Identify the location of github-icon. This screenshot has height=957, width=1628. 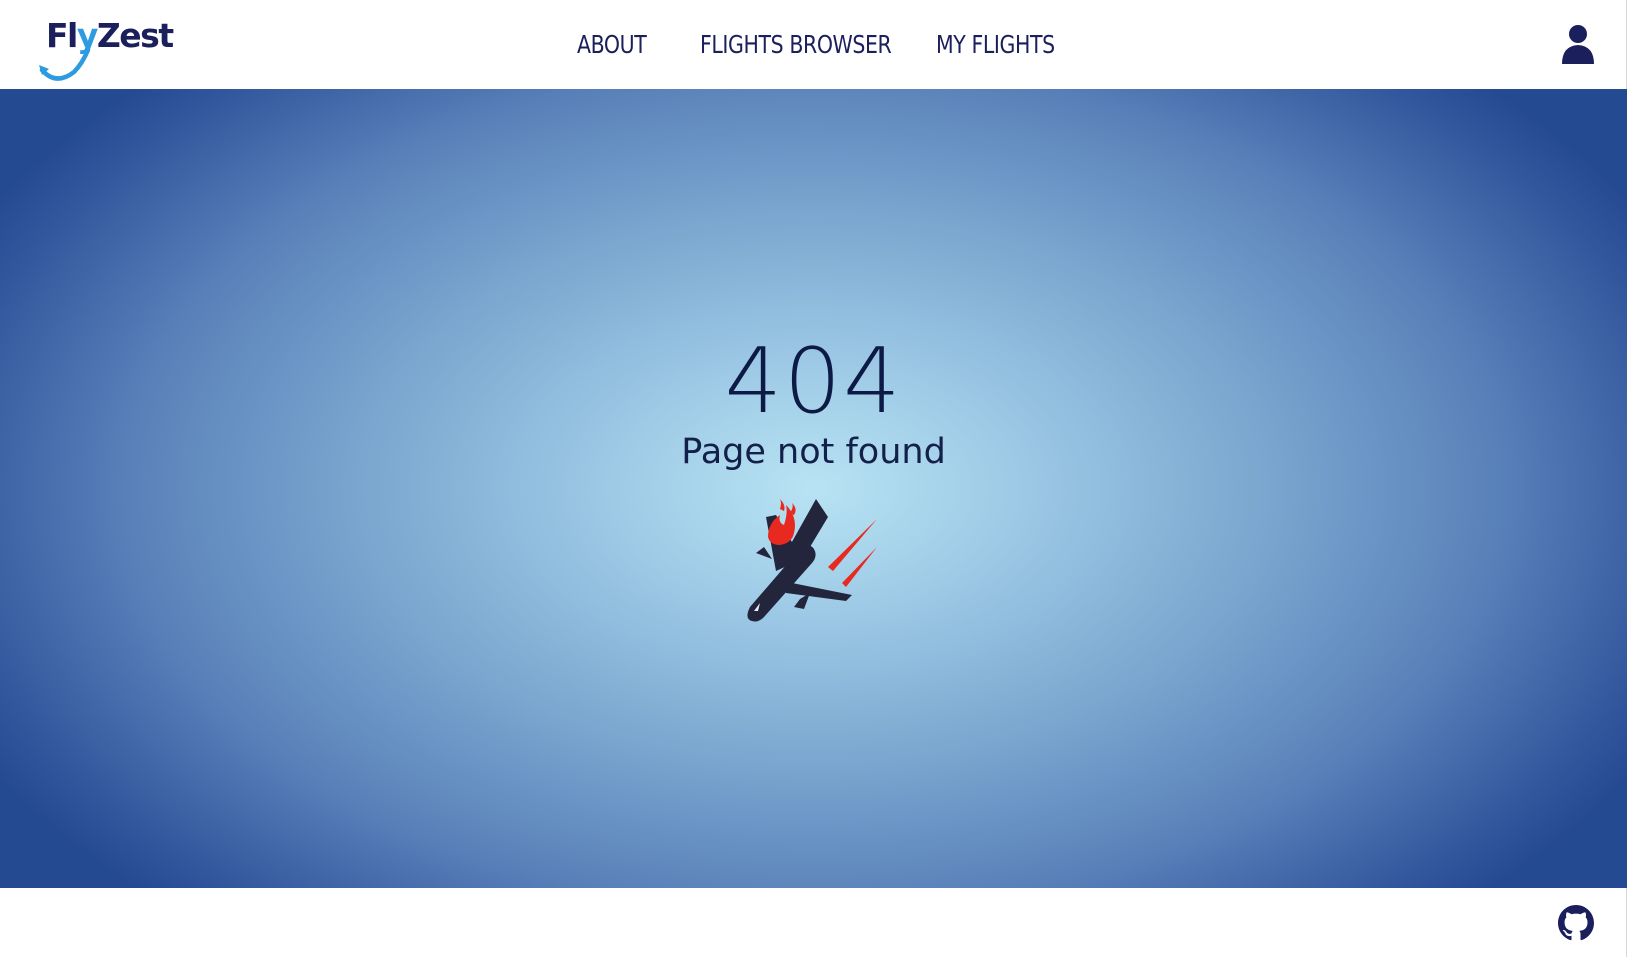
(1576, 923).